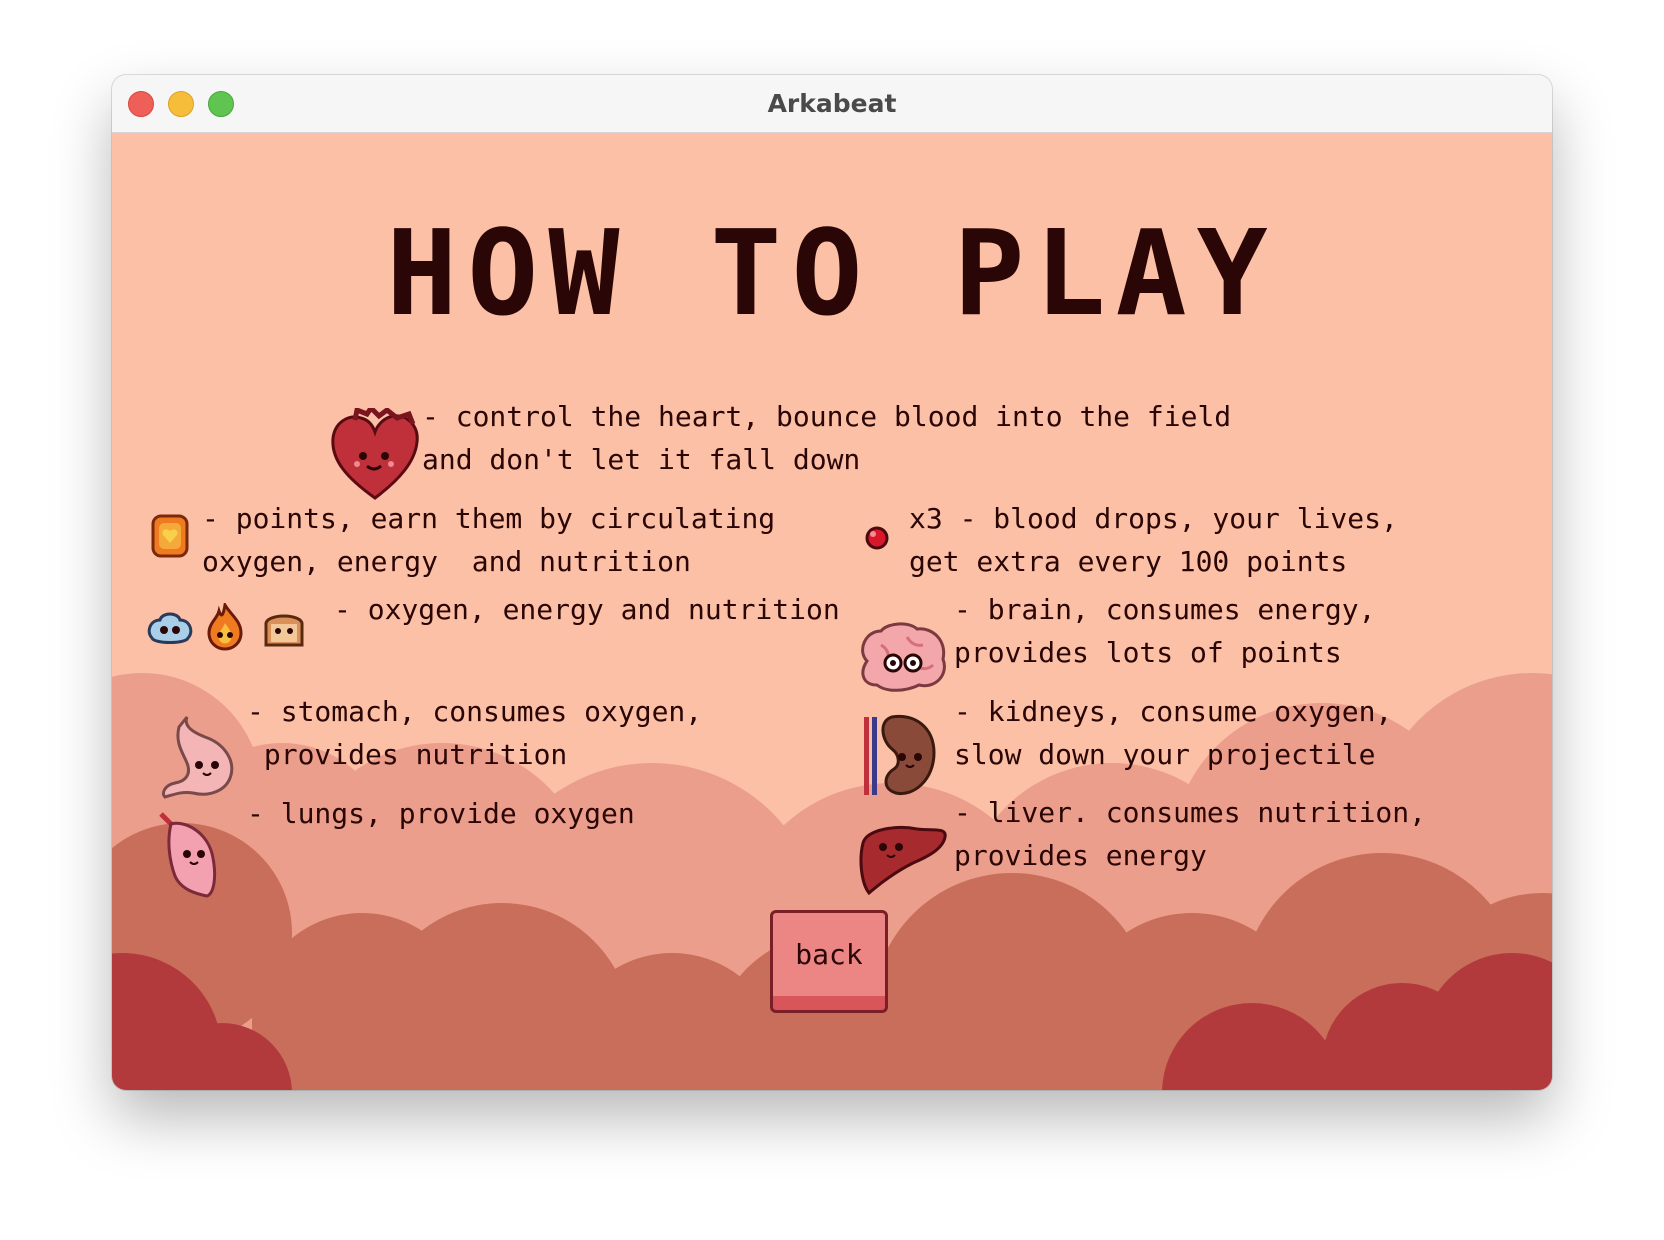 The height and width of the screenshot is (1240, 1664). I want to click on lung-icon, so click(188, 855).